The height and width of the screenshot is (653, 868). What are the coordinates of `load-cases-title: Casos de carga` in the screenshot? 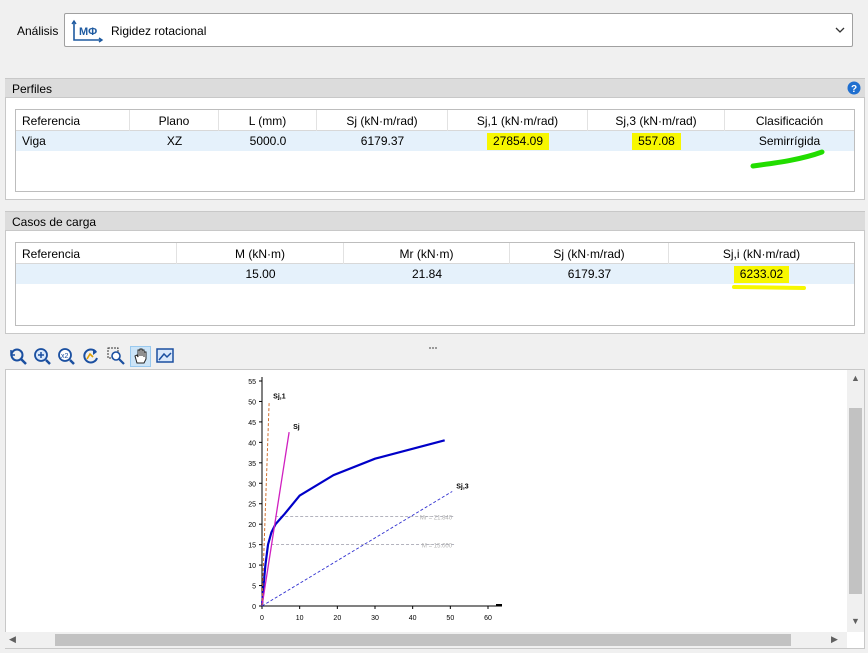 It's located at (54, 222).